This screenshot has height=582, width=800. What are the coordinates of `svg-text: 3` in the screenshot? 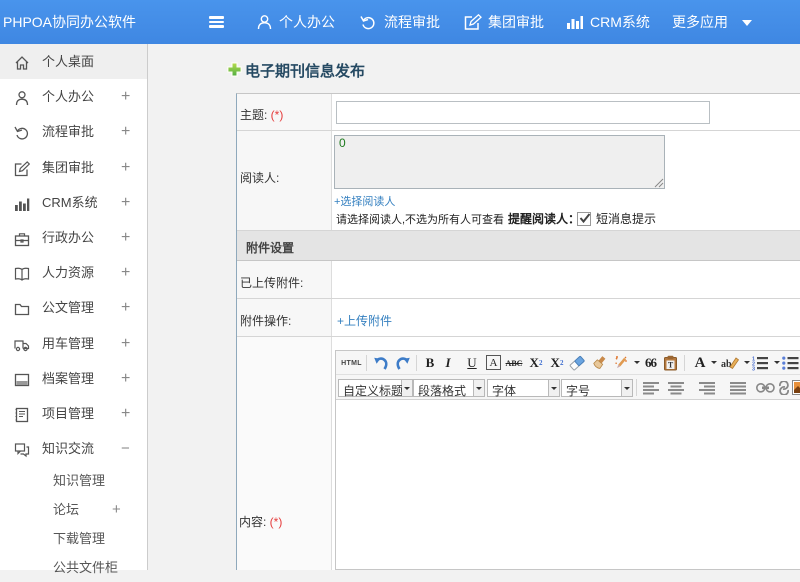 It's located at (753, 370).